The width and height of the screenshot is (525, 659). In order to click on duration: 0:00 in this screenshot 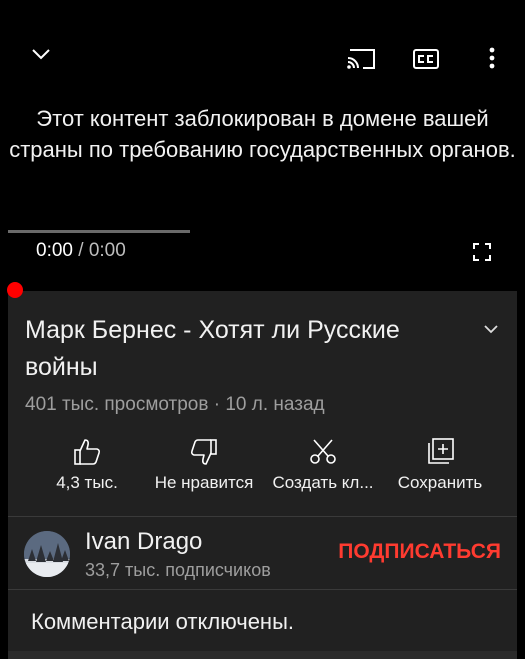, I will do `click(107, 250)`.